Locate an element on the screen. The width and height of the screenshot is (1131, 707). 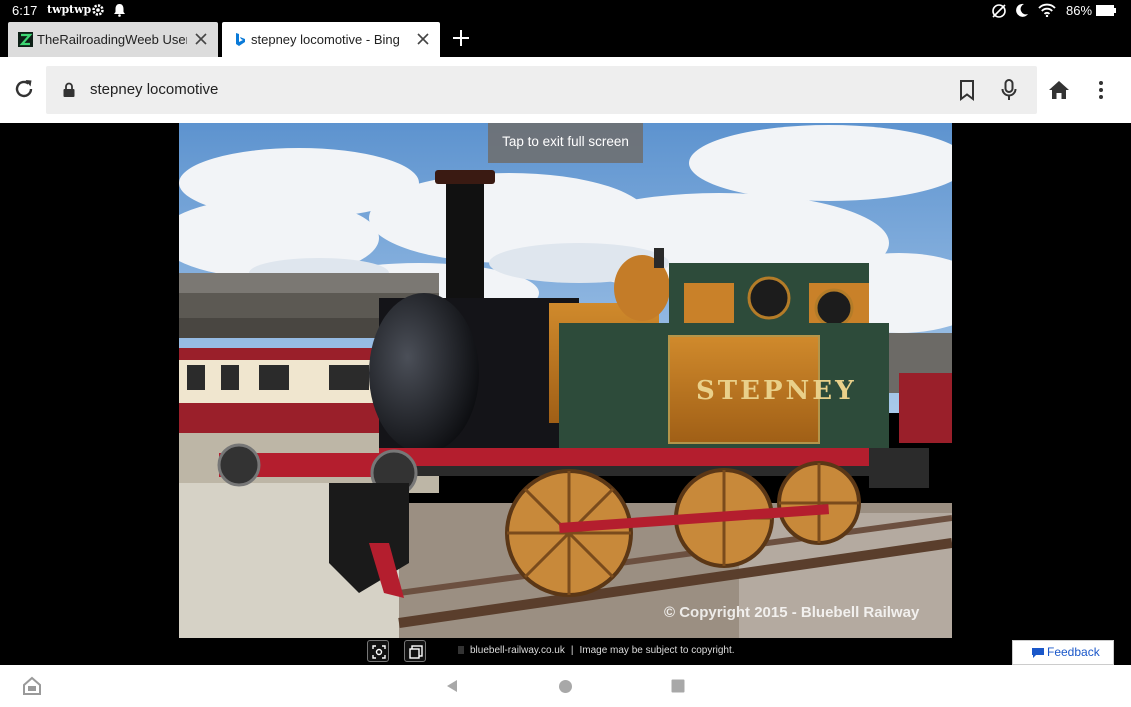
home-nav-icon is located at coordinates (565, 686).